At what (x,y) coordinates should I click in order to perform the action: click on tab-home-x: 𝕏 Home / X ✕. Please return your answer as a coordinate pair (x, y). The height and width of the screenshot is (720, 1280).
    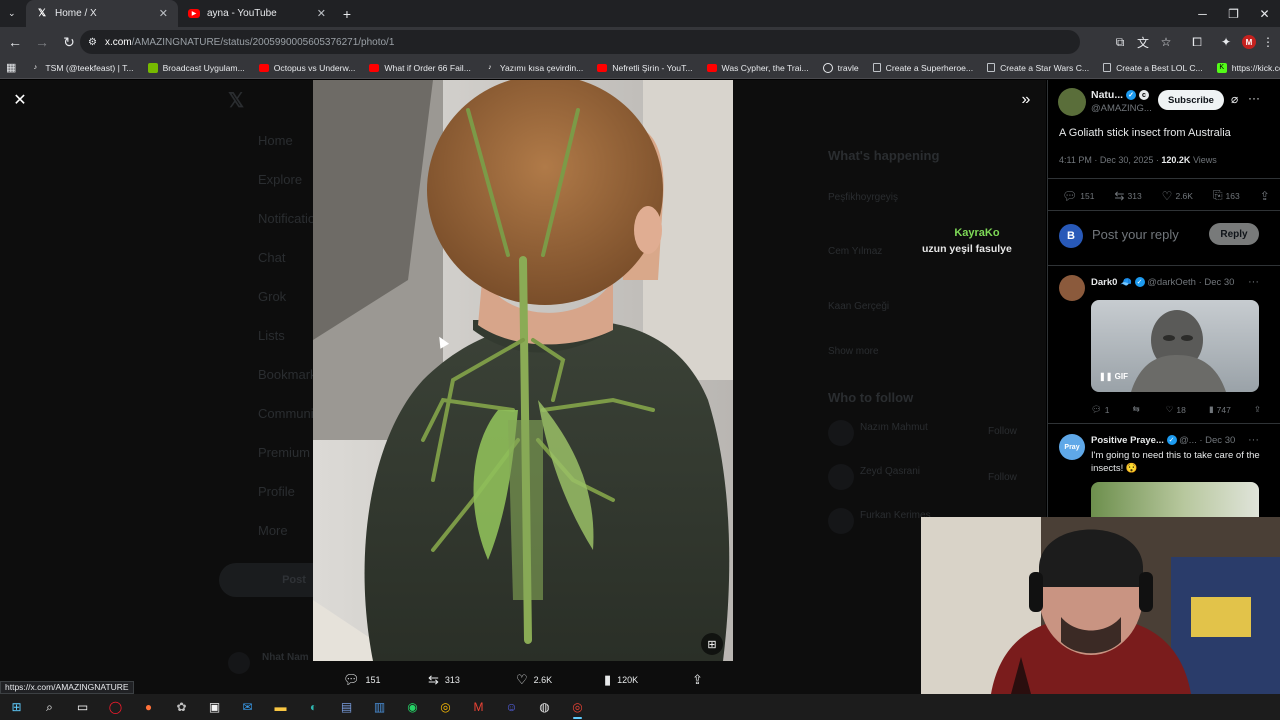
    Looking at the image, I should click on (102, 13).